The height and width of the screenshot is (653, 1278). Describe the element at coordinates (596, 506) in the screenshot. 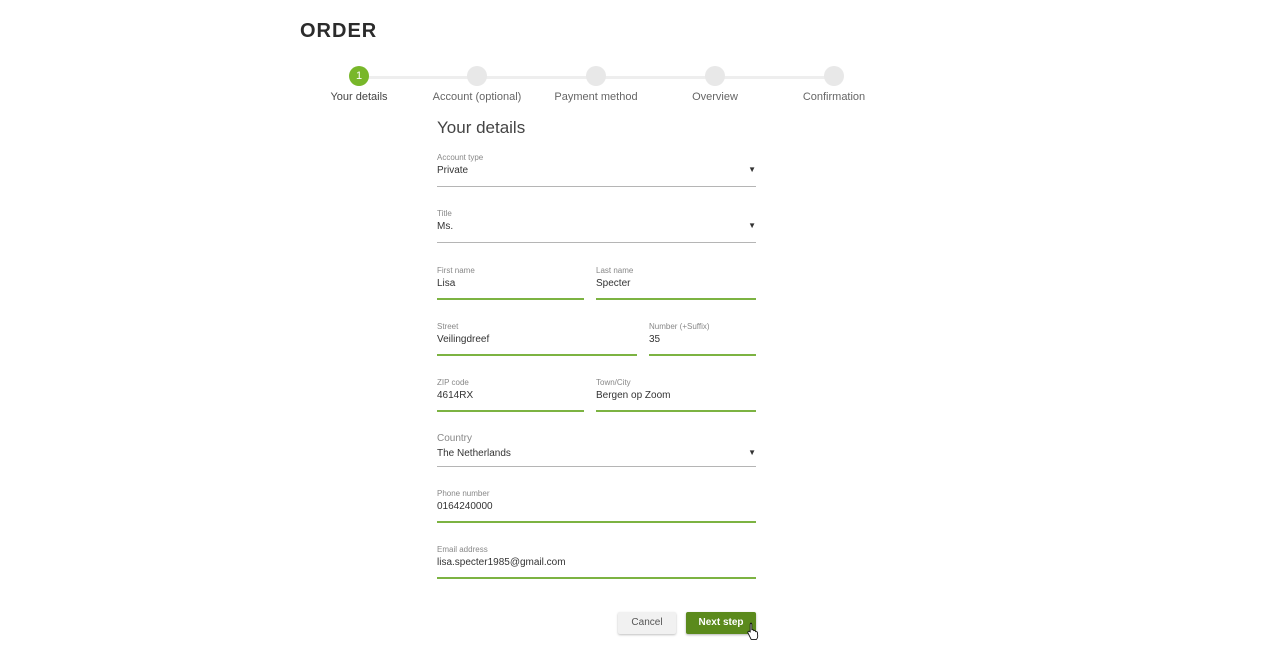

I see `phone-number-field: Phone number 0164240000` at that location.